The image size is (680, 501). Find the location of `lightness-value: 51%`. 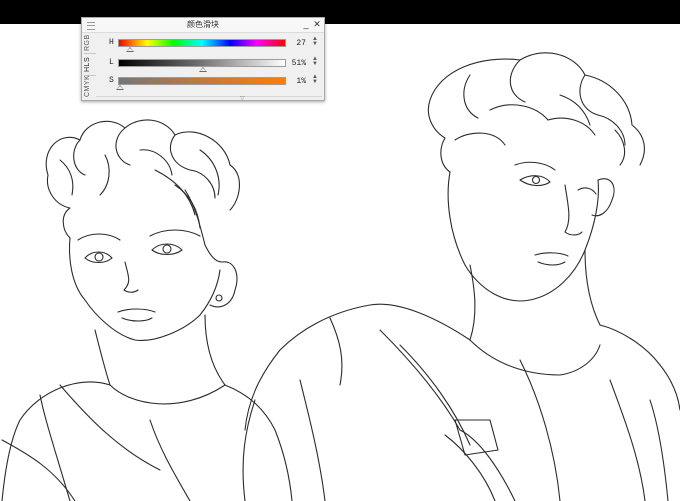

lightness-value: 51% is located at coordinates (296, 63).